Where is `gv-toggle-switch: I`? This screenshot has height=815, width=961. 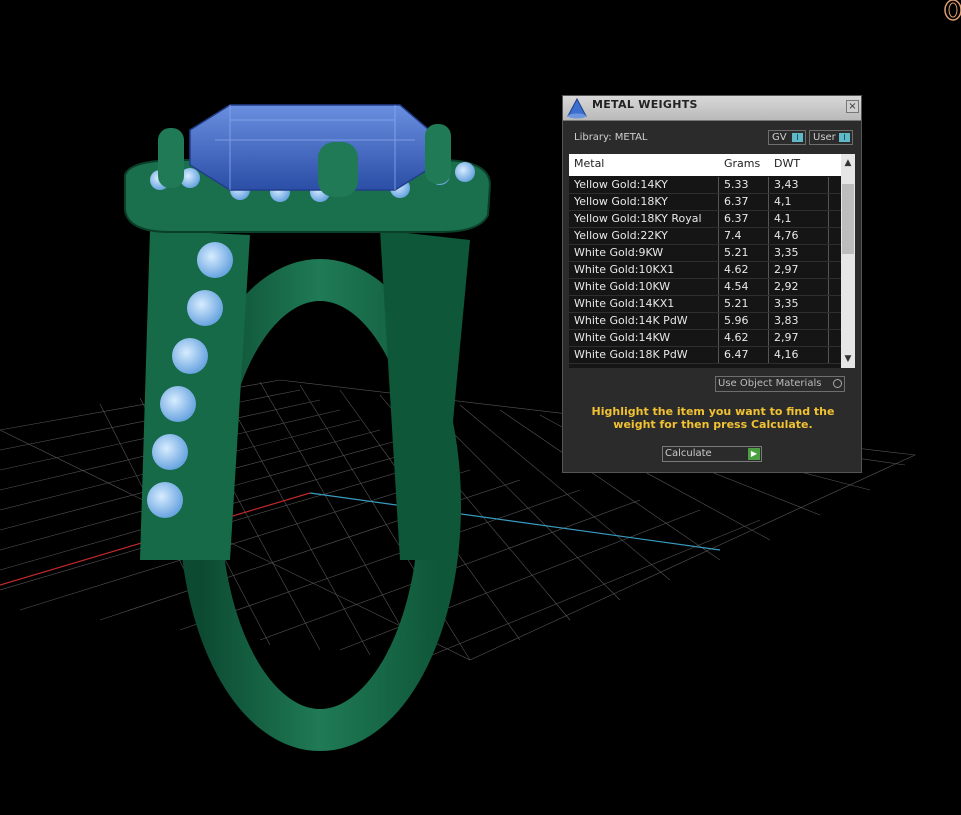 gv-toggle-switch: I is located at coordinates (797, 137).